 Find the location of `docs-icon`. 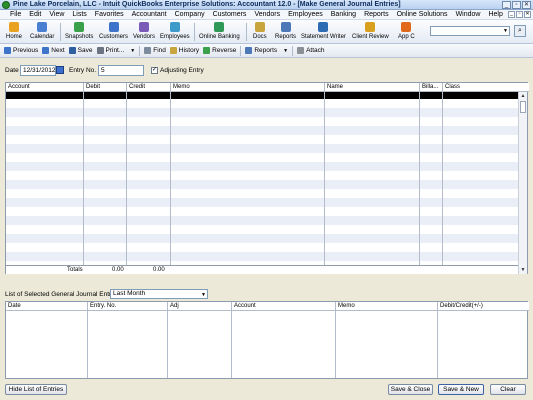

docs-icon is located at coordinates (259, 27).